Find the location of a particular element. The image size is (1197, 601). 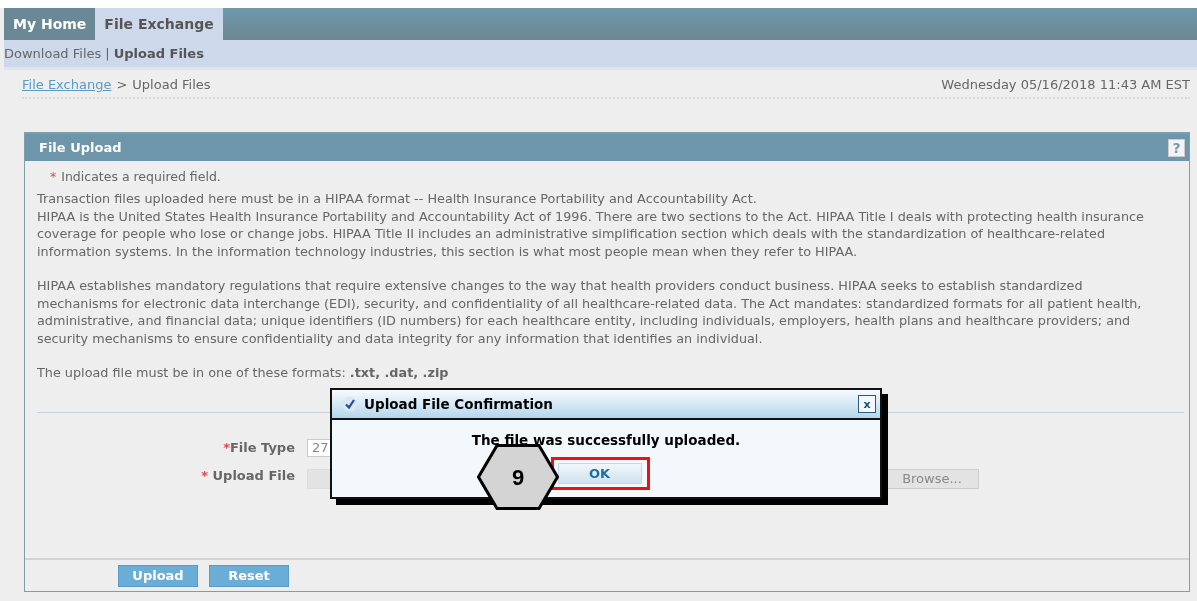

dialog-title: Upload File Confirmation is located at coordinates (459, 404).